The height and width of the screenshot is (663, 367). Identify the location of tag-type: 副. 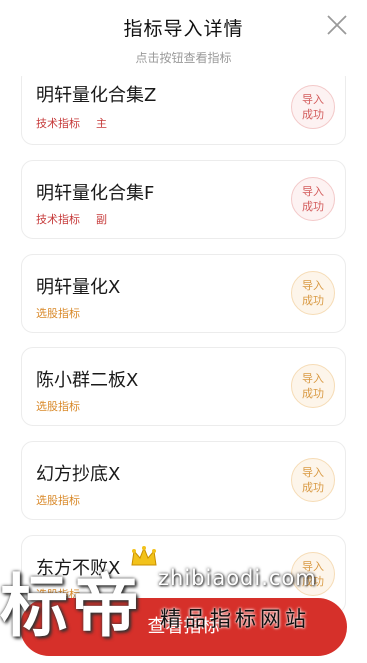
(101, 219).